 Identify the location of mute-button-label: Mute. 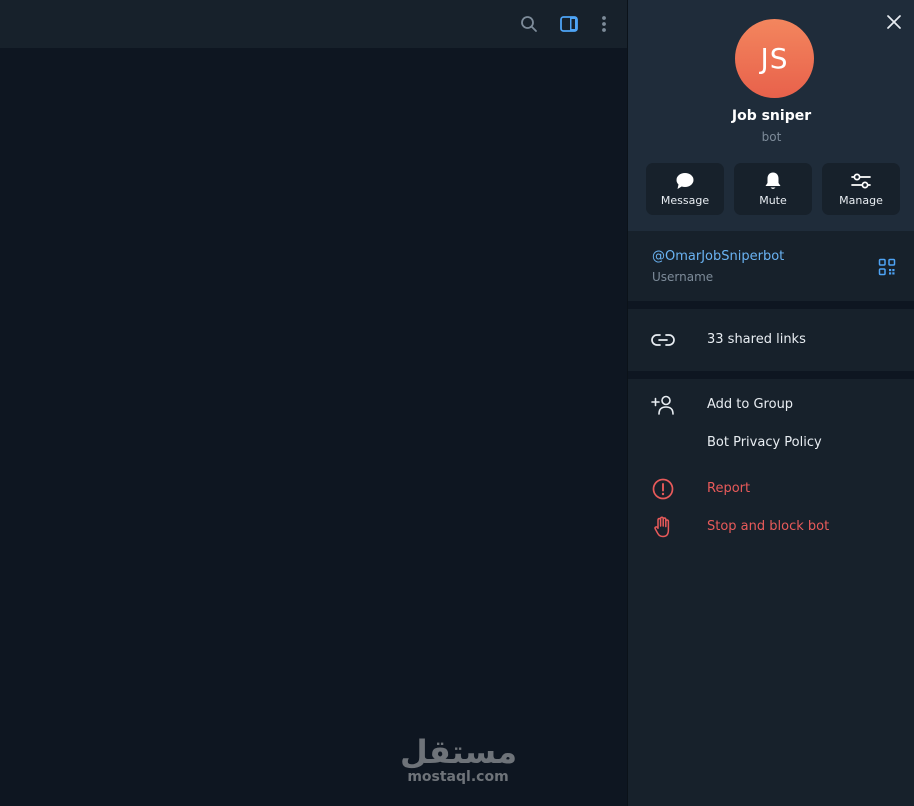
(773, 200).